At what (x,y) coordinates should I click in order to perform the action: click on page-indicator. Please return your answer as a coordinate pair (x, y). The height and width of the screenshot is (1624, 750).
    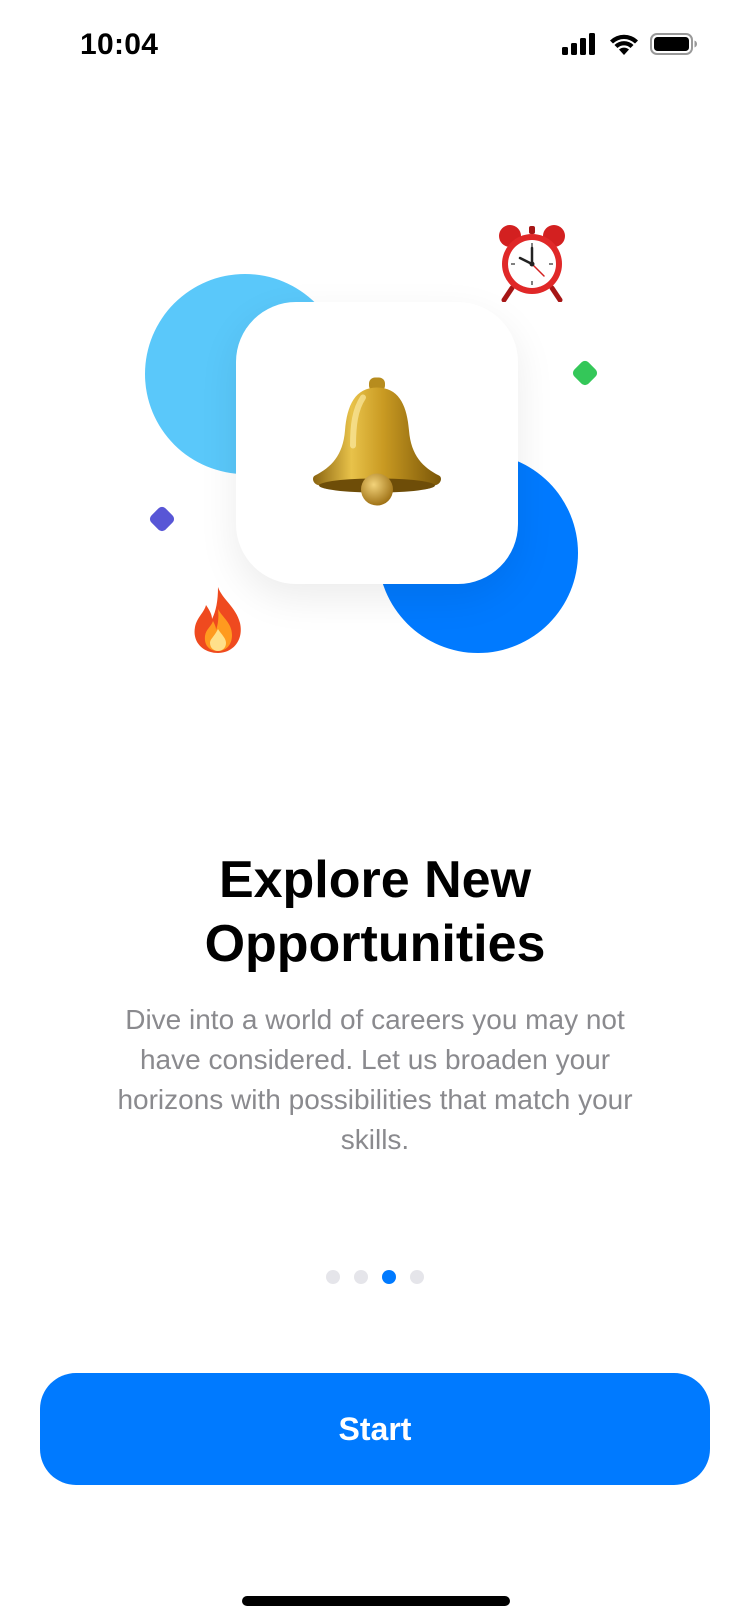
    Looking at the image, I should click on (375, 1277).